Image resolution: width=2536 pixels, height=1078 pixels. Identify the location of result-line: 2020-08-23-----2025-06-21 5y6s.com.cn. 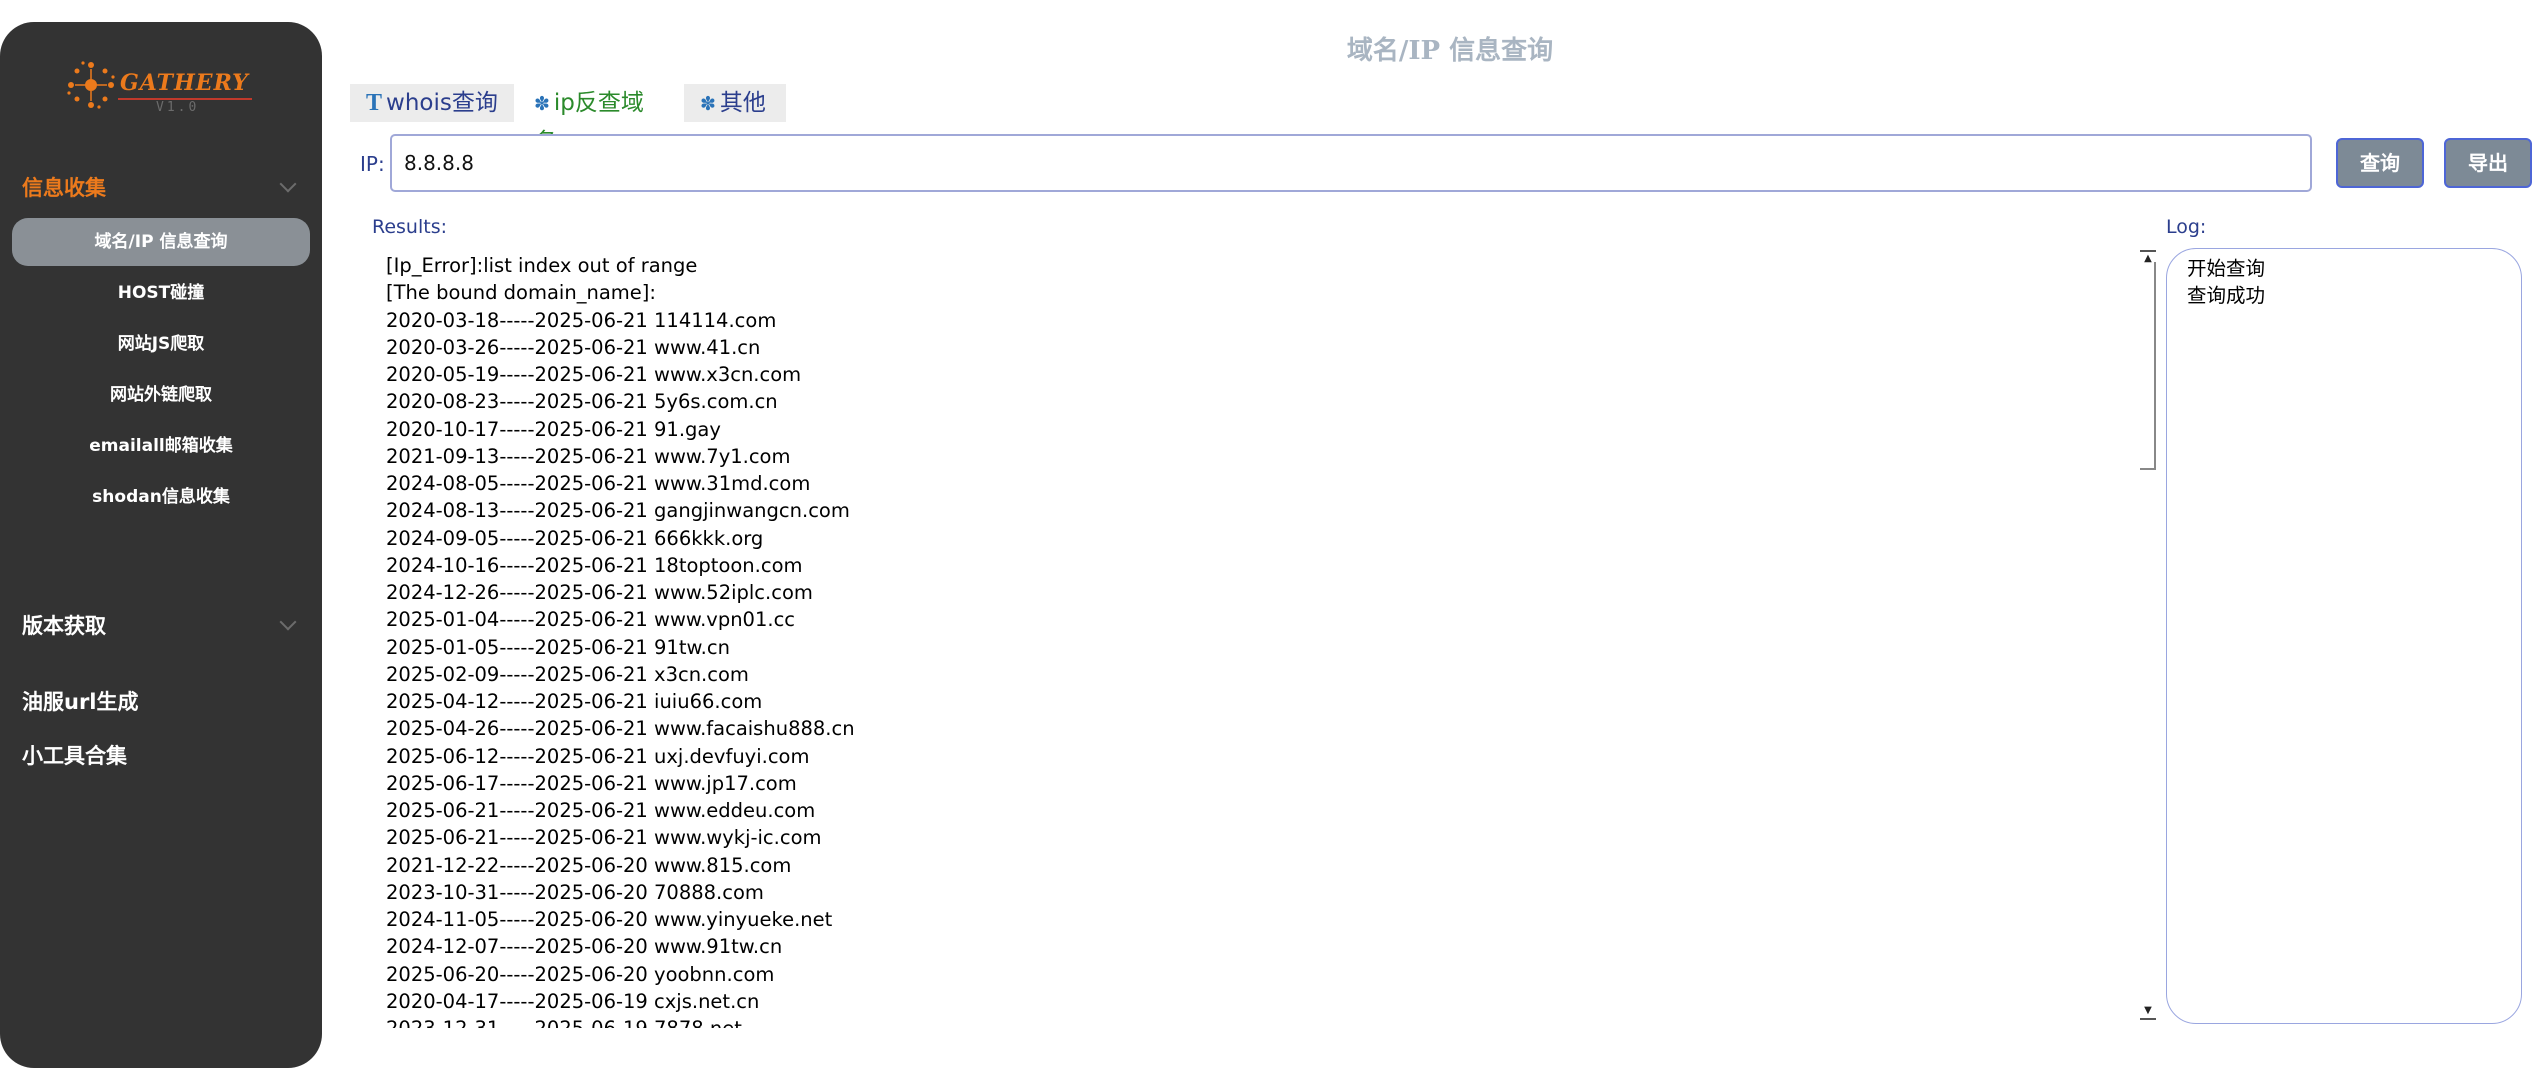
(582, 402).